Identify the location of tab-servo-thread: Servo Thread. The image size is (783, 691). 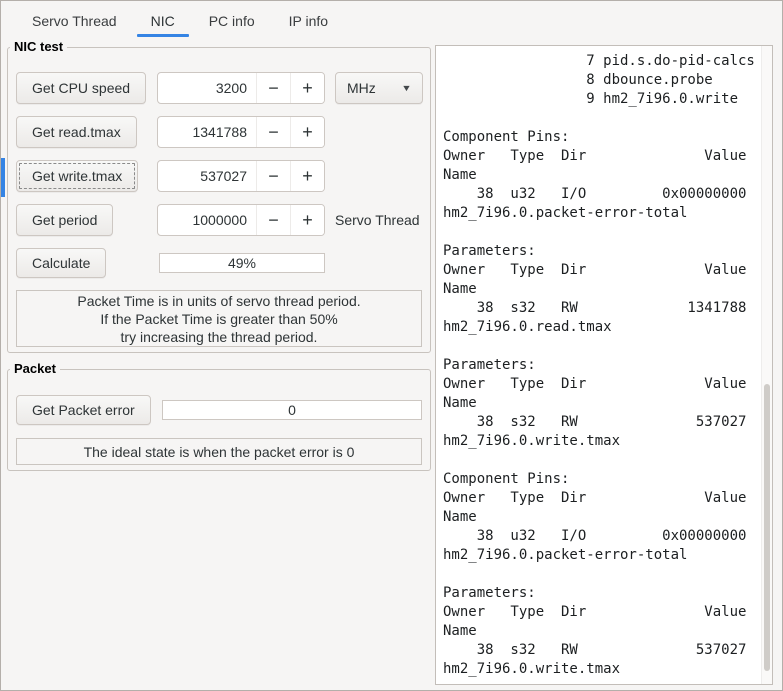
(74, 21).